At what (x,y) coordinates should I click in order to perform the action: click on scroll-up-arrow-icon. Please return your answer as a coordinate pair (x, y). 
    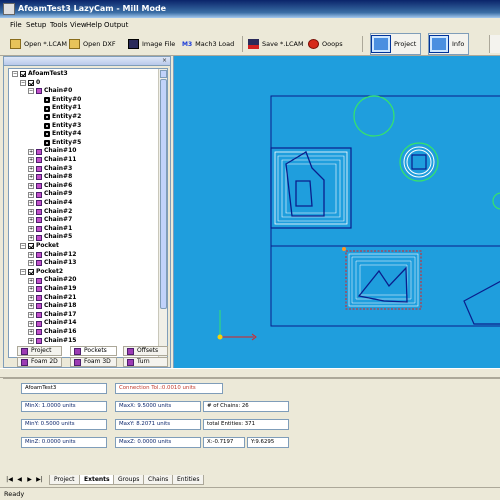
    Looking at the image, I should click on (163, 74).